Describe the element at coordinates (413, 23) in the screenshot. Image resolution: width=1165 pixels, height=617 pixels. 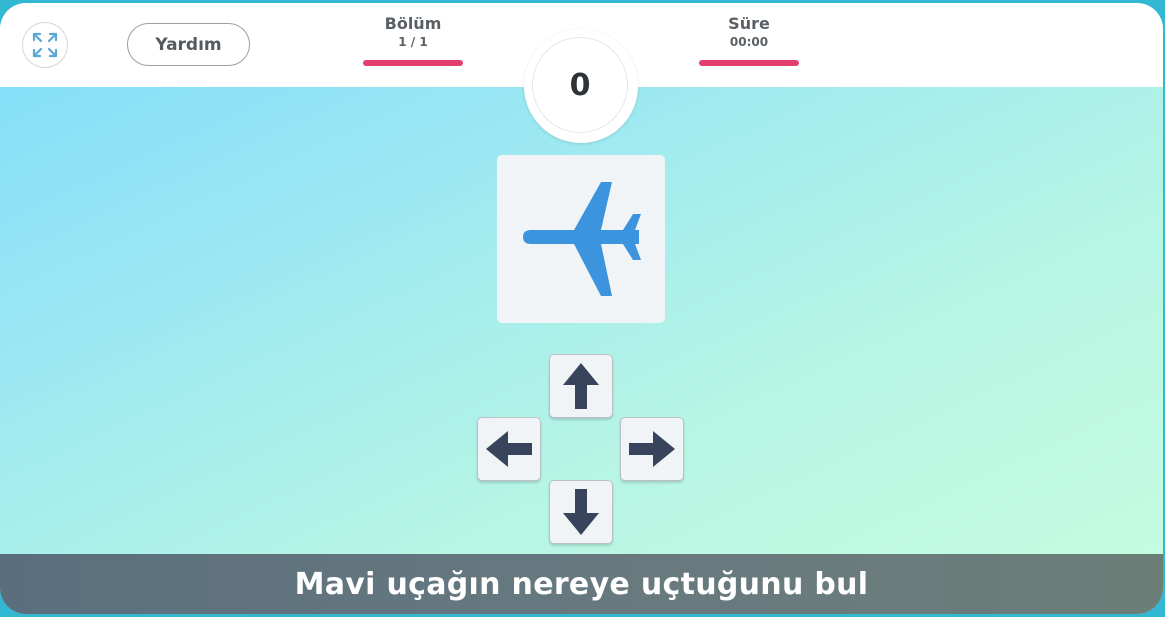
I see `level-label: Bölüm` at that location.